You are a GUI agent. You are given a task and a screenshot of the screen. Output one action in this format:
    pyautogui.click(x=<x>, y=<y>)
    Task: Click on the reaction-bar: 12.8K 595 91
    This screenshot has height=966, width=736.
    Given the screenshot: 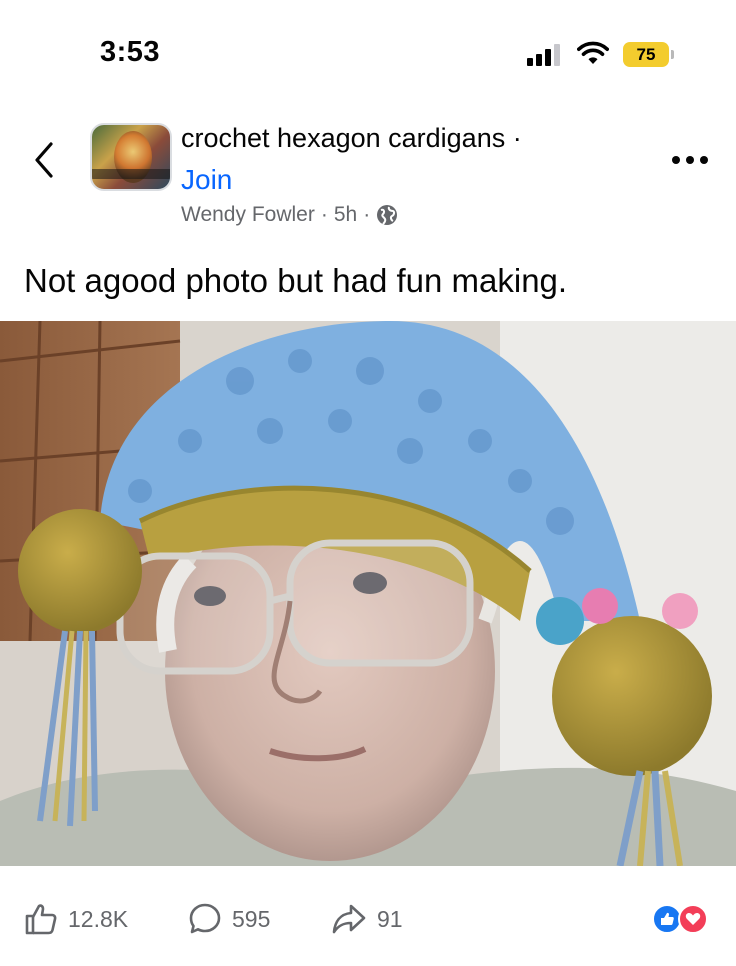 What is the action you would take?
    pyautogui.click(x=368, y=918)
    